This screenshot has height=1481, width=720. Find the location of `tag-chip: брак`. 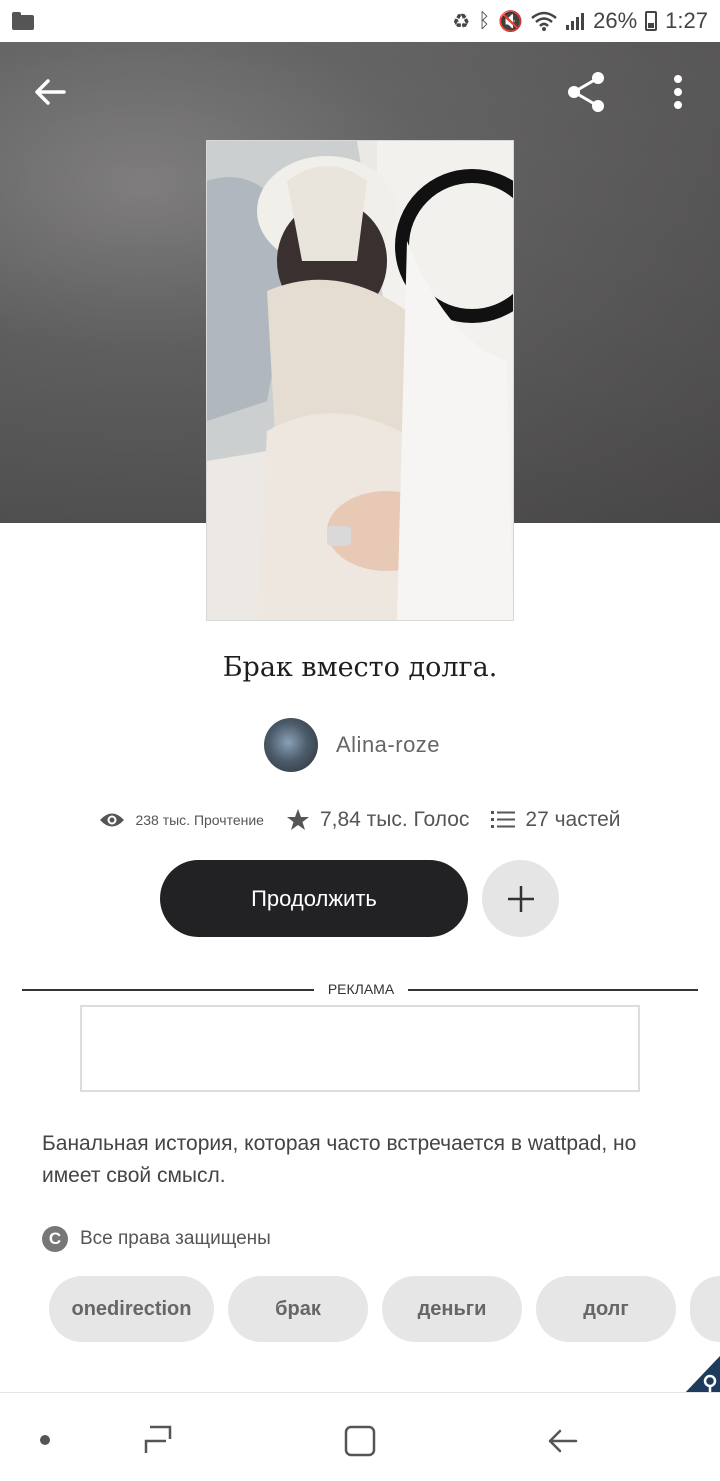

tag-chip: брак is located at coordinates (298, 1309).